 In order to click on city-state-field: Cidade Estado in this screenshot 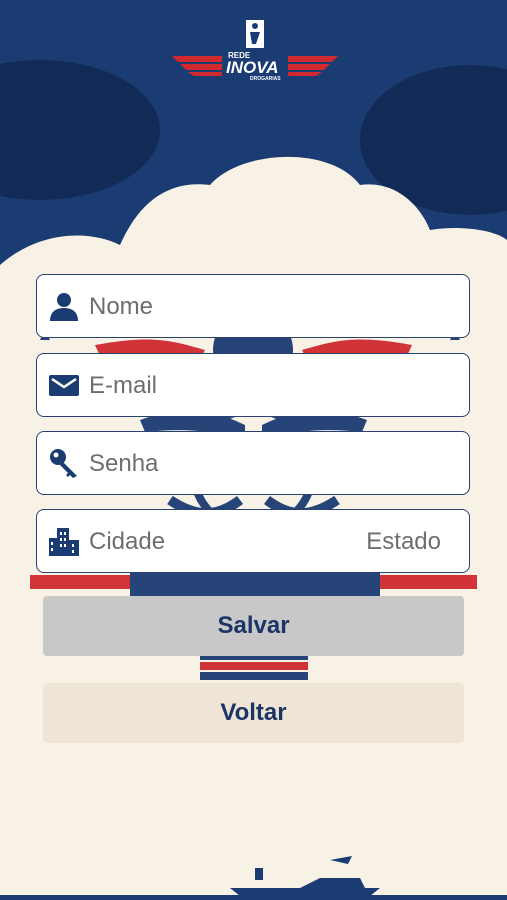, I will do `click(253, 541)`.